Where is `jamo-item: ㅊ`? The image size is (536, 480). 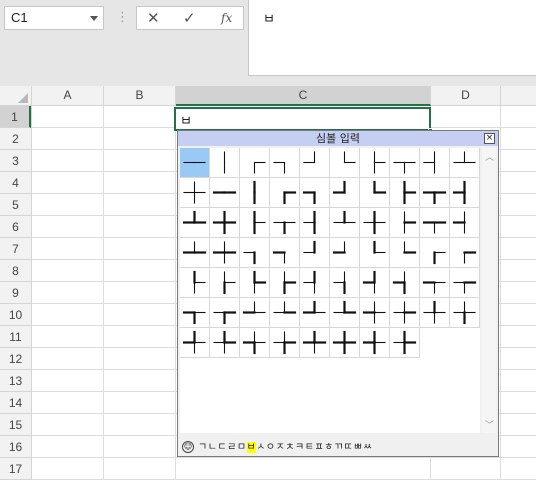 jamo-item: ㅊ is located at coordinates (290, 447).